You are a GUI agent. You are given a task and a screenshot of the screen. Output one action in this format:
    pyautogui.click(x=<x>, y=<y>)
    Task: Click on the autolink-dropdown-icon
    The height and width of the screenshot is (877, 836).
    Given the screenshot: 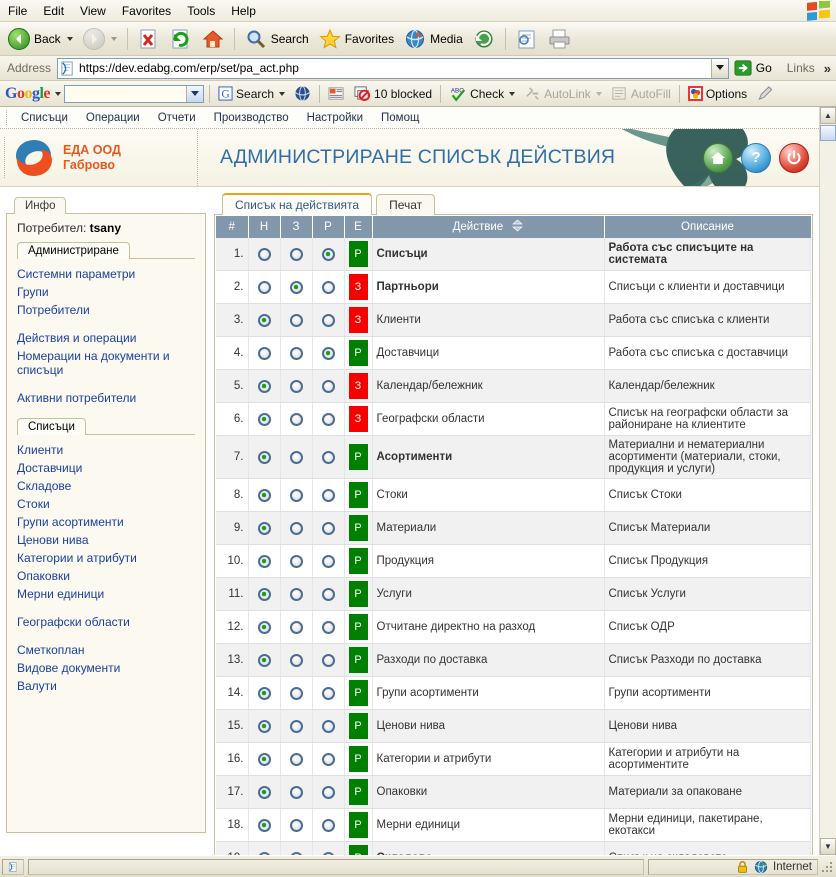 What is the action you would take?
    pyautogui.click(x=598, y=93)
    